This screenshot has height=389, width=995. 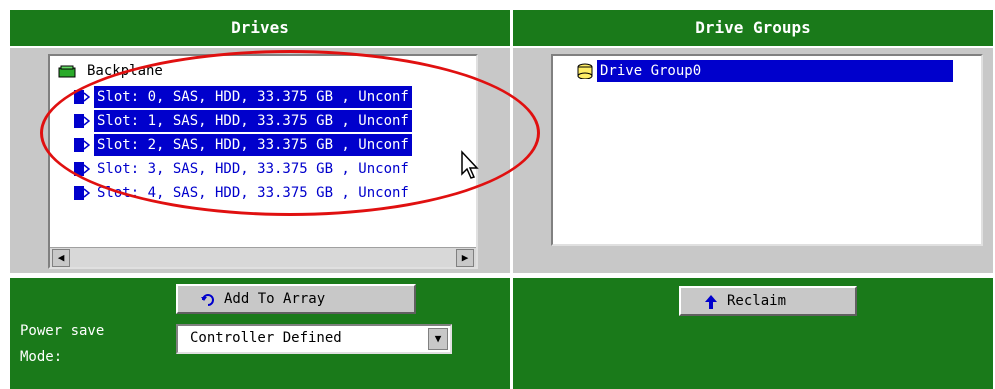 I want to click on drives-header: Drives, so click(x=260, y=28).